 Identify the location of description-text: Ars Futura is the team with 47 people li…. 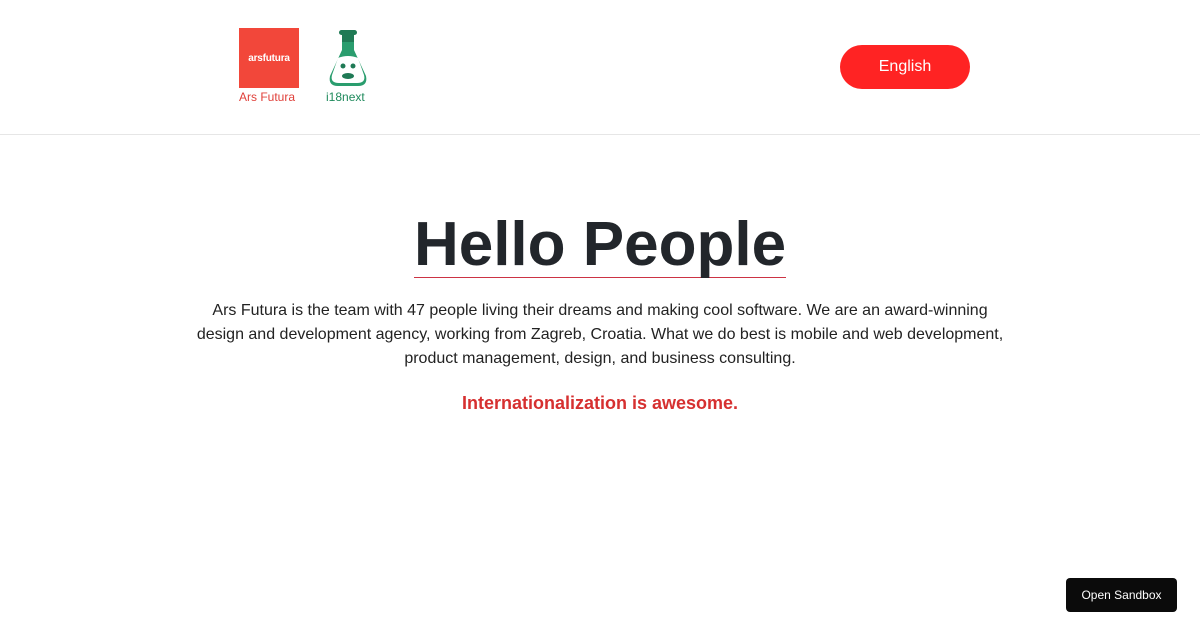
(600, 334).